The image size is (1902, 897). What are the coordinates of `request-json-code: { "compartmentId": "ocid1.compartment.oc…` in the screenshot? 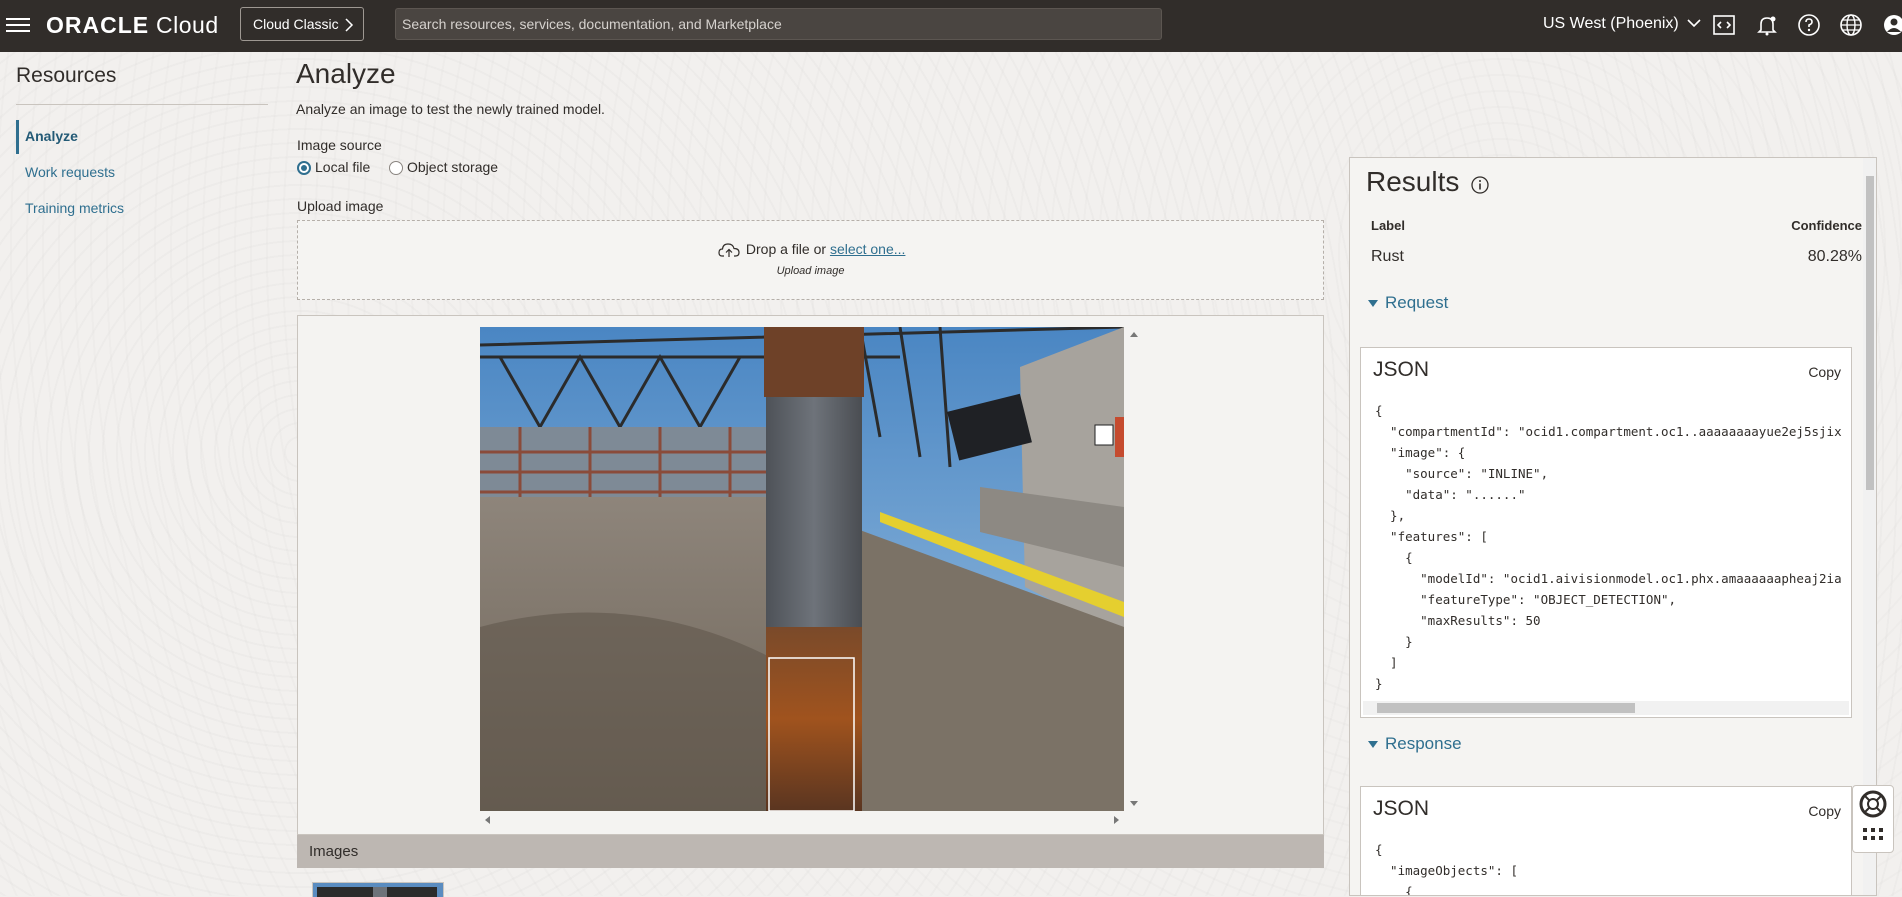 It's located at (1608, 547).